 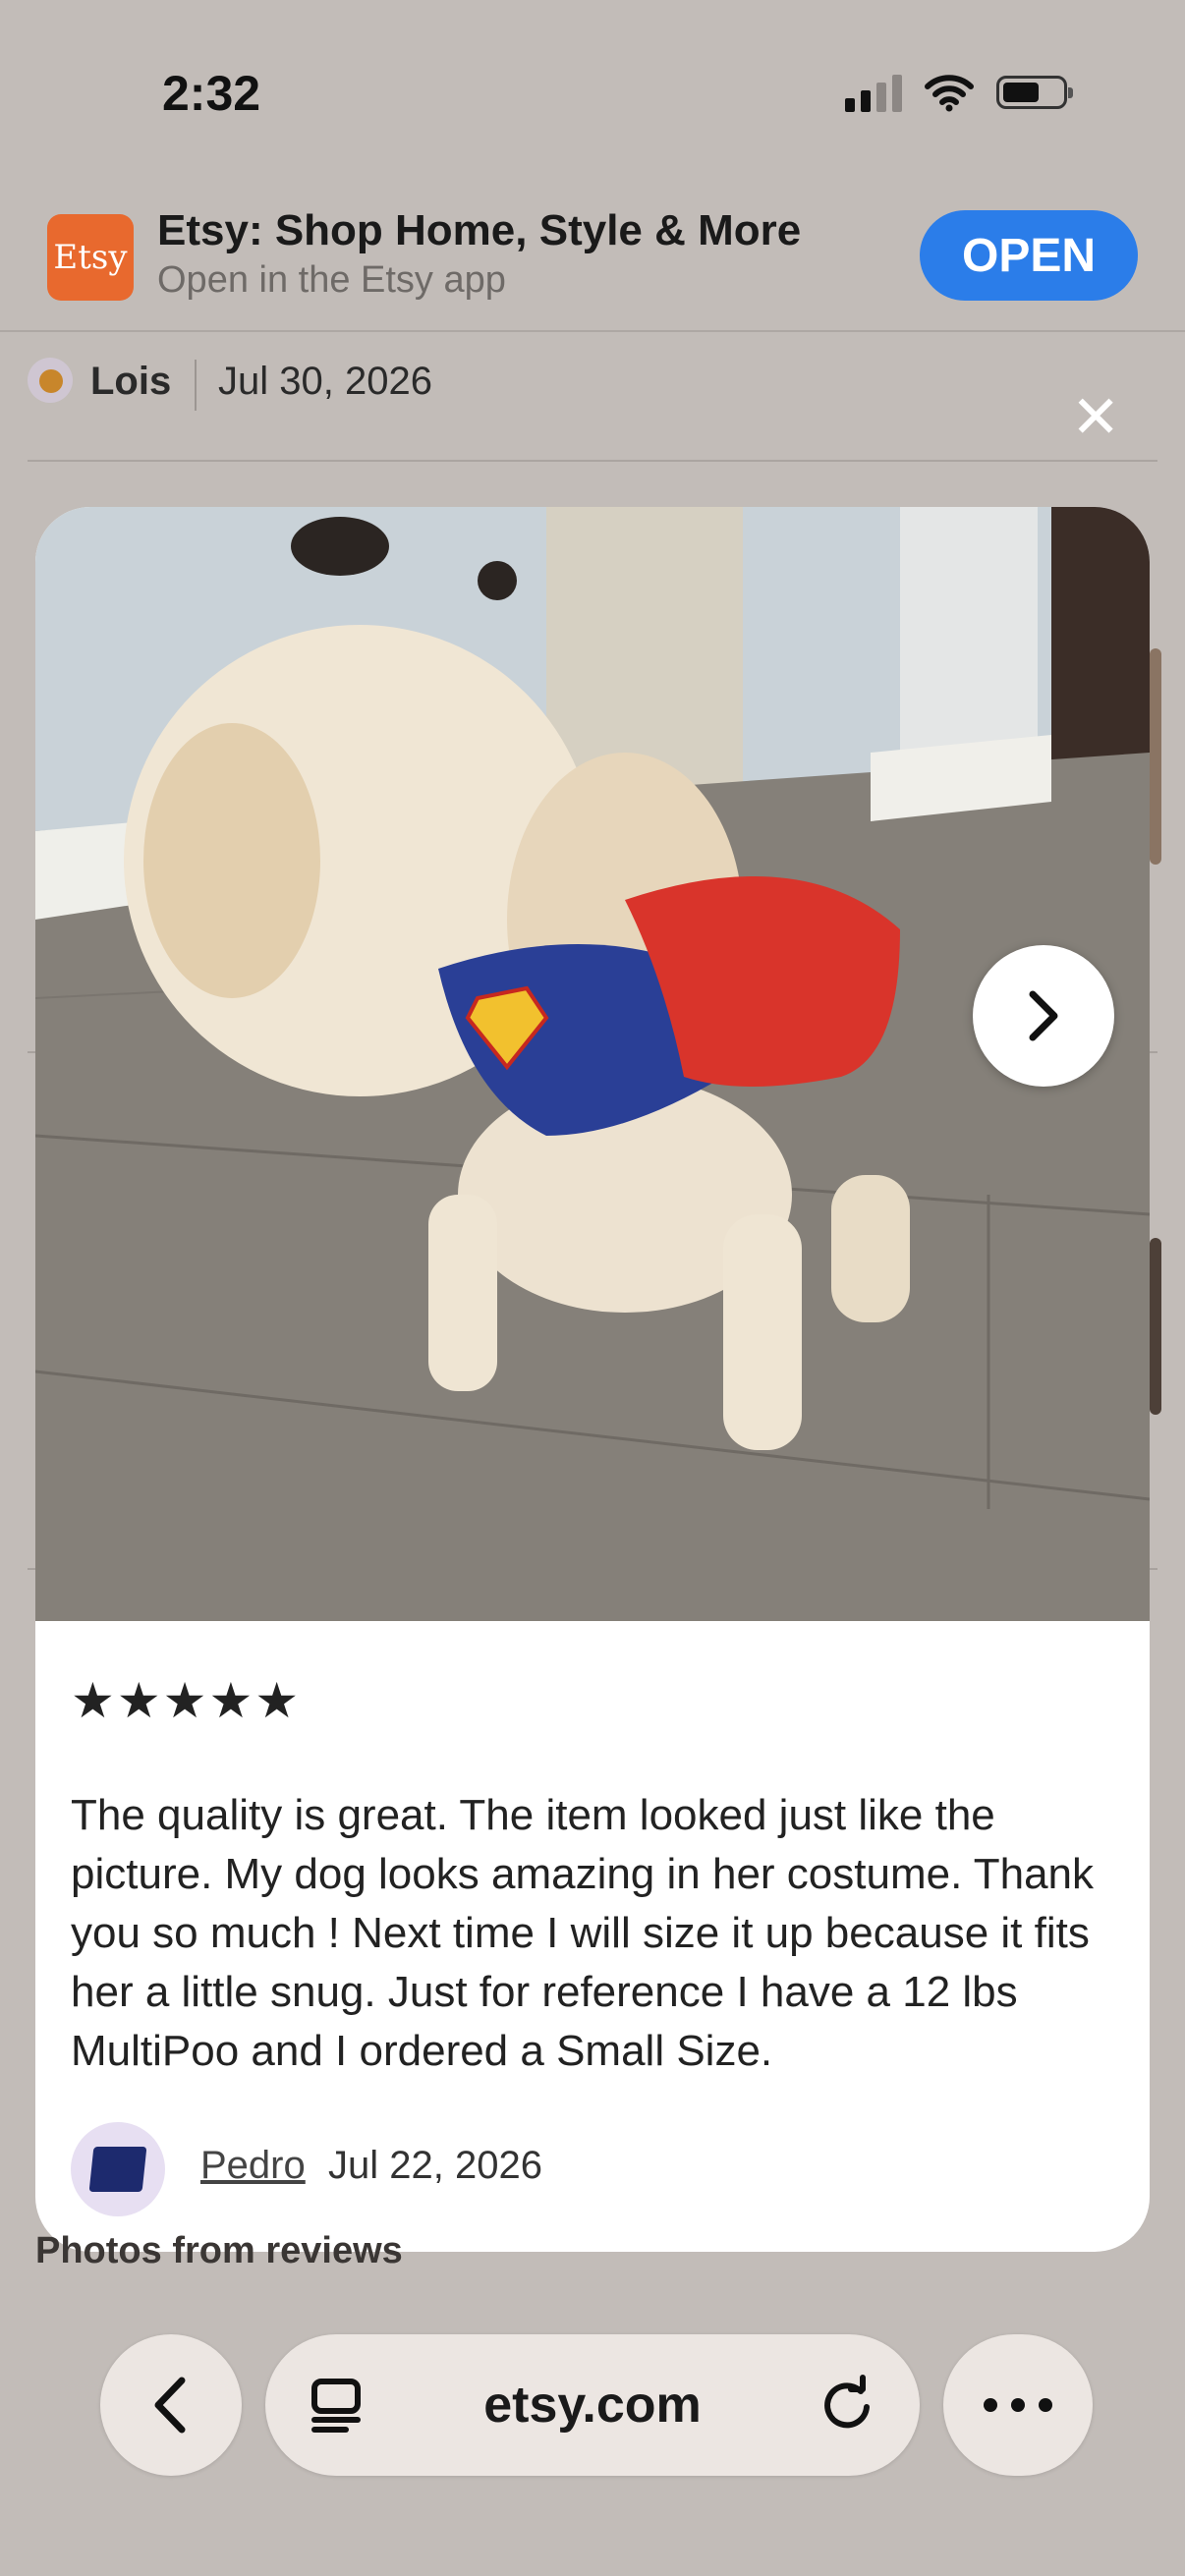 I want to click on photos-from-reviews-heading: Photos from reviews, so click(x=219, y=2250).